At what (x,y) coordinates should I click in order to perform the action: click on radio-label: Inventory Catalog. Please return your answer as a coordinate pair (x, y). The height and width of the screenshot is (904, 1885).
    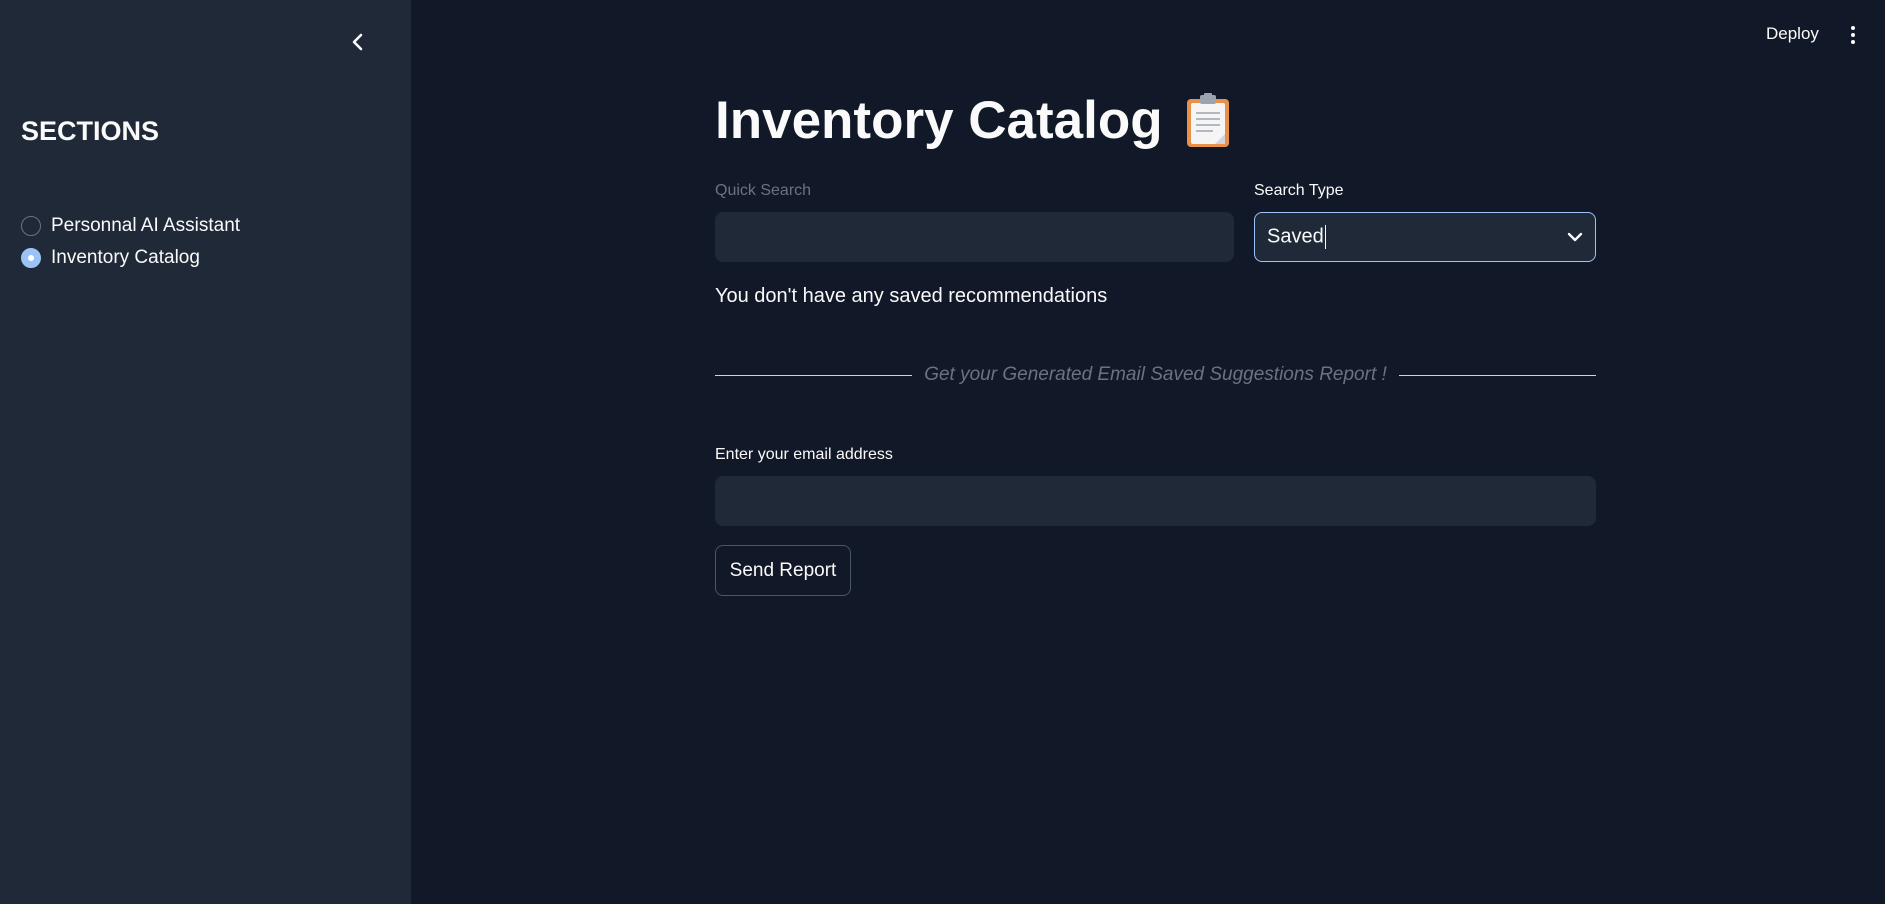
    Looking at the image, I should click on (125, 257).